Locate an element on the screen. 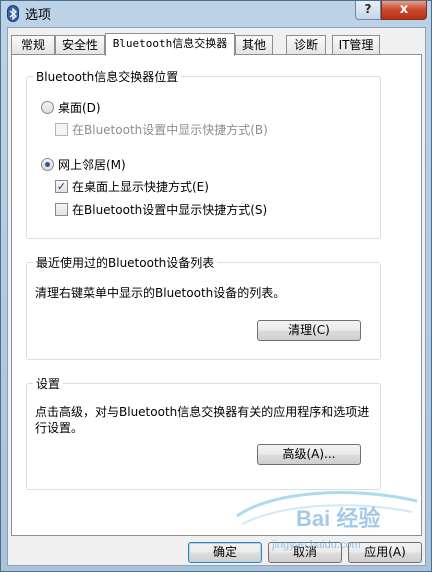  recent-devices-group-title: 最近使用过的Bluetooth设备列表 is located at coordinates (125, 262).